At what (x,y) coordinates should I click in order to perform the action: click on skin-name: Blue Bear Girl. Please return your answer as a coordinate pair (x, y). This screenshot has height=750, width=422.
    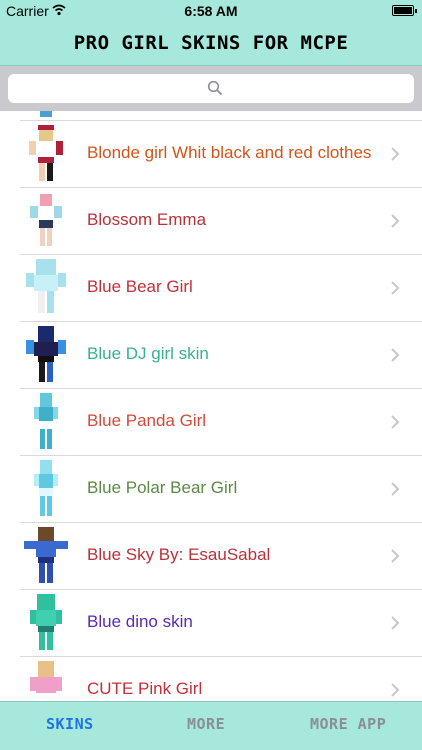
    Looking at the image, I should click on (140, 286).